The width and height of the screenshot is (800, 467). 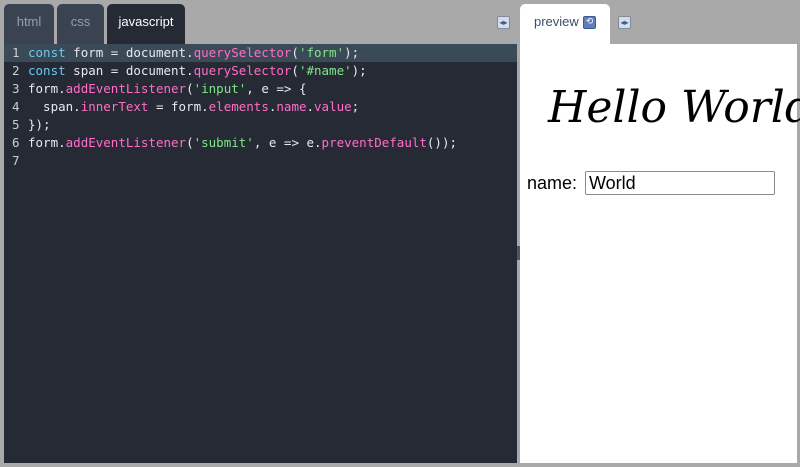 What do you see at coordinates (310, 106) in the screenshot?
I see `code-token: .` at bounding box center [310, 106].